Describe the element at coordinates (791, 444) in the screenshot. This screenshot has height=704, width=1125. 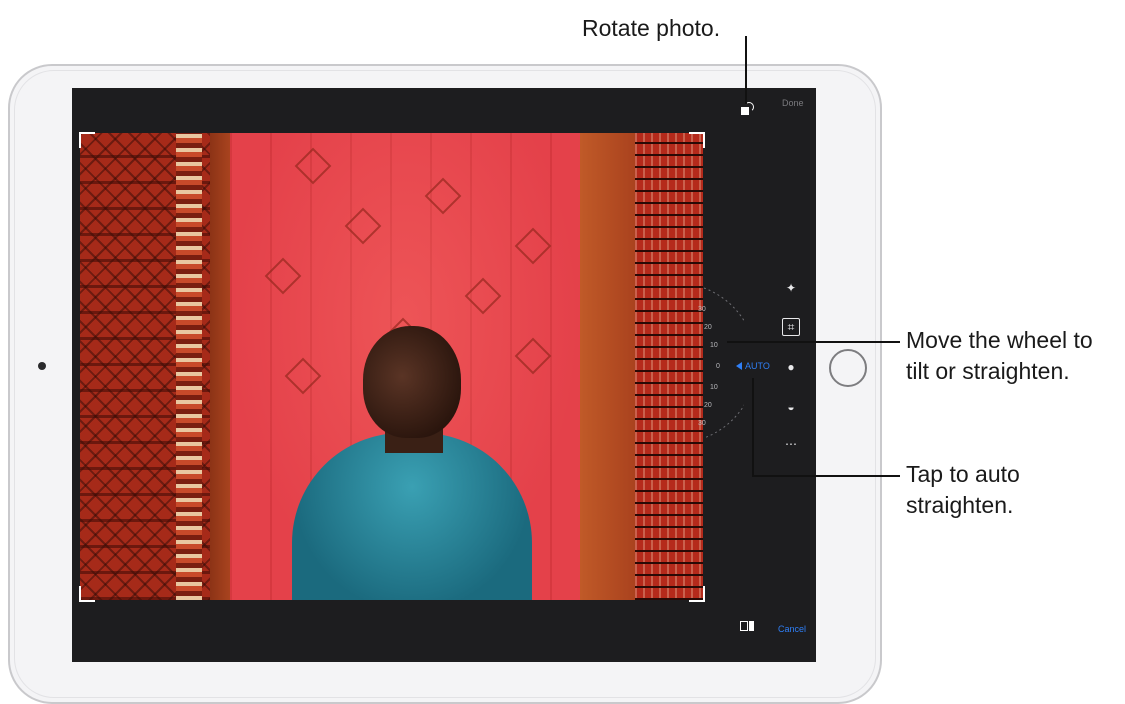
I see `more-icon: ⋯` at that location.